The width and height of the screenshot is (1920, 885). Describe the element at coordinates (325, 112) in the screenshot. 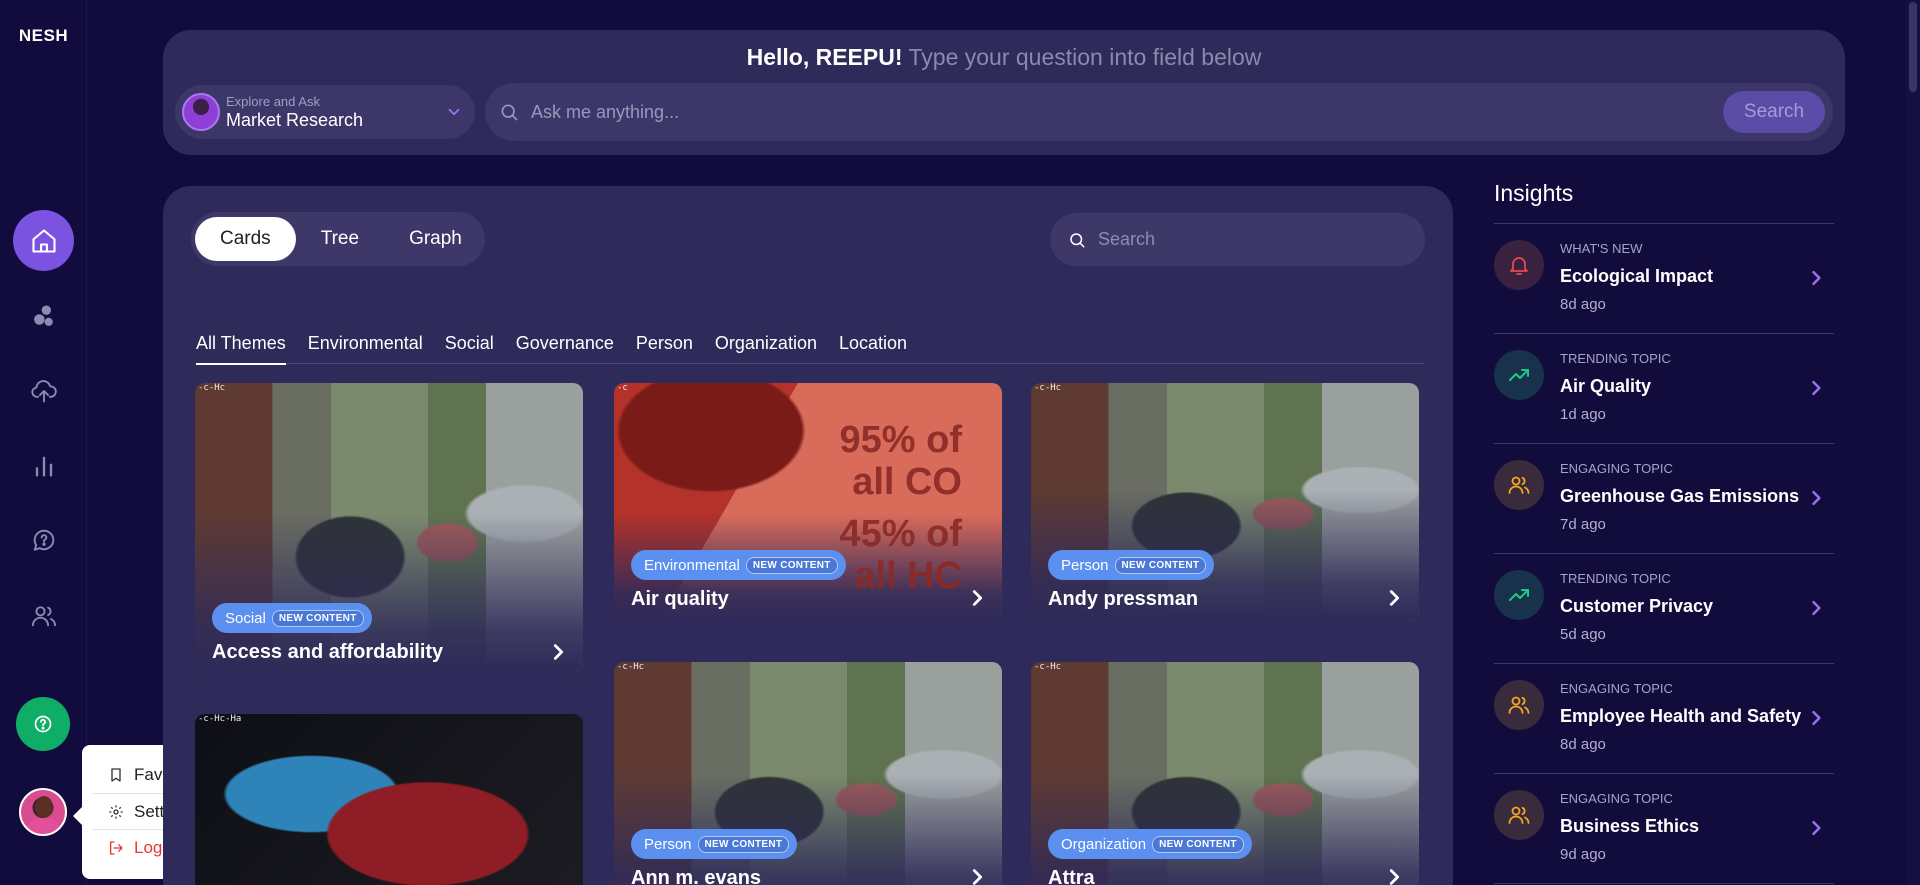

I see `explore-dropdown: Explore and Ask Market Research` at that location.